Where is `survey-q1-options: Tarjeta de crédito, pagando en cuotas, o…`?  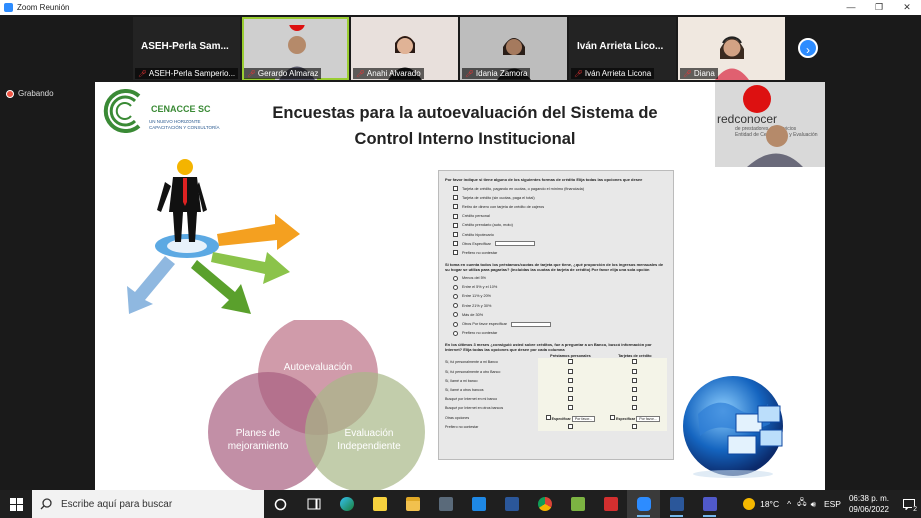
survey-q1-options: Tarjeta de crédito, pagando en cuotas, o… is located at coordinates (556, 221).